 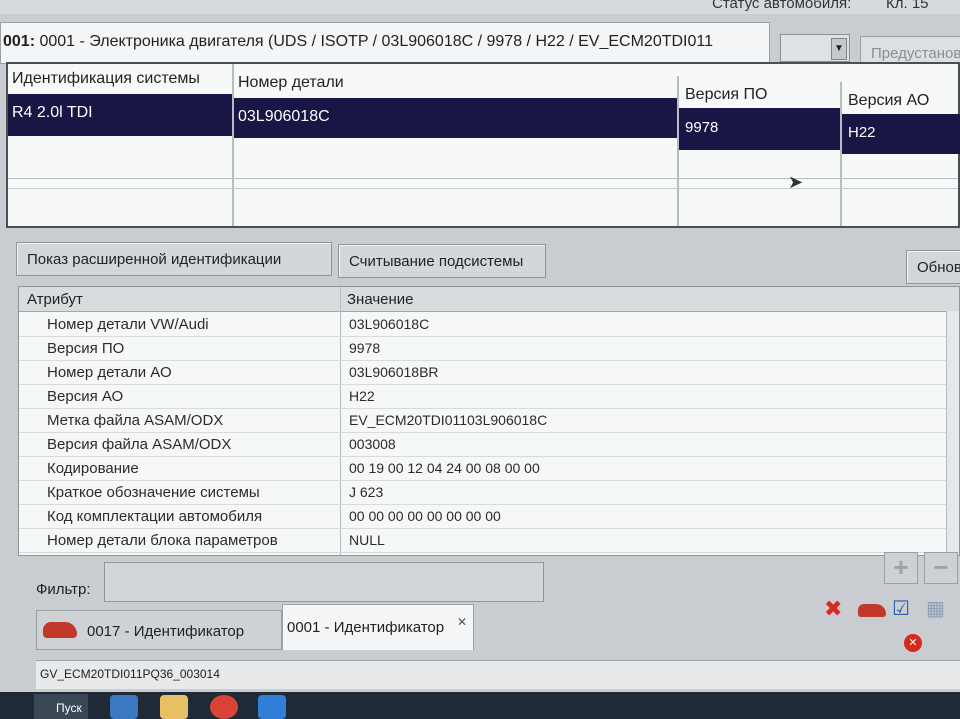 What do you see at coordinates (489, 349) in the screenshot?
I see `table-row: Версия ПО 9978` at bounding box center [489, 349].